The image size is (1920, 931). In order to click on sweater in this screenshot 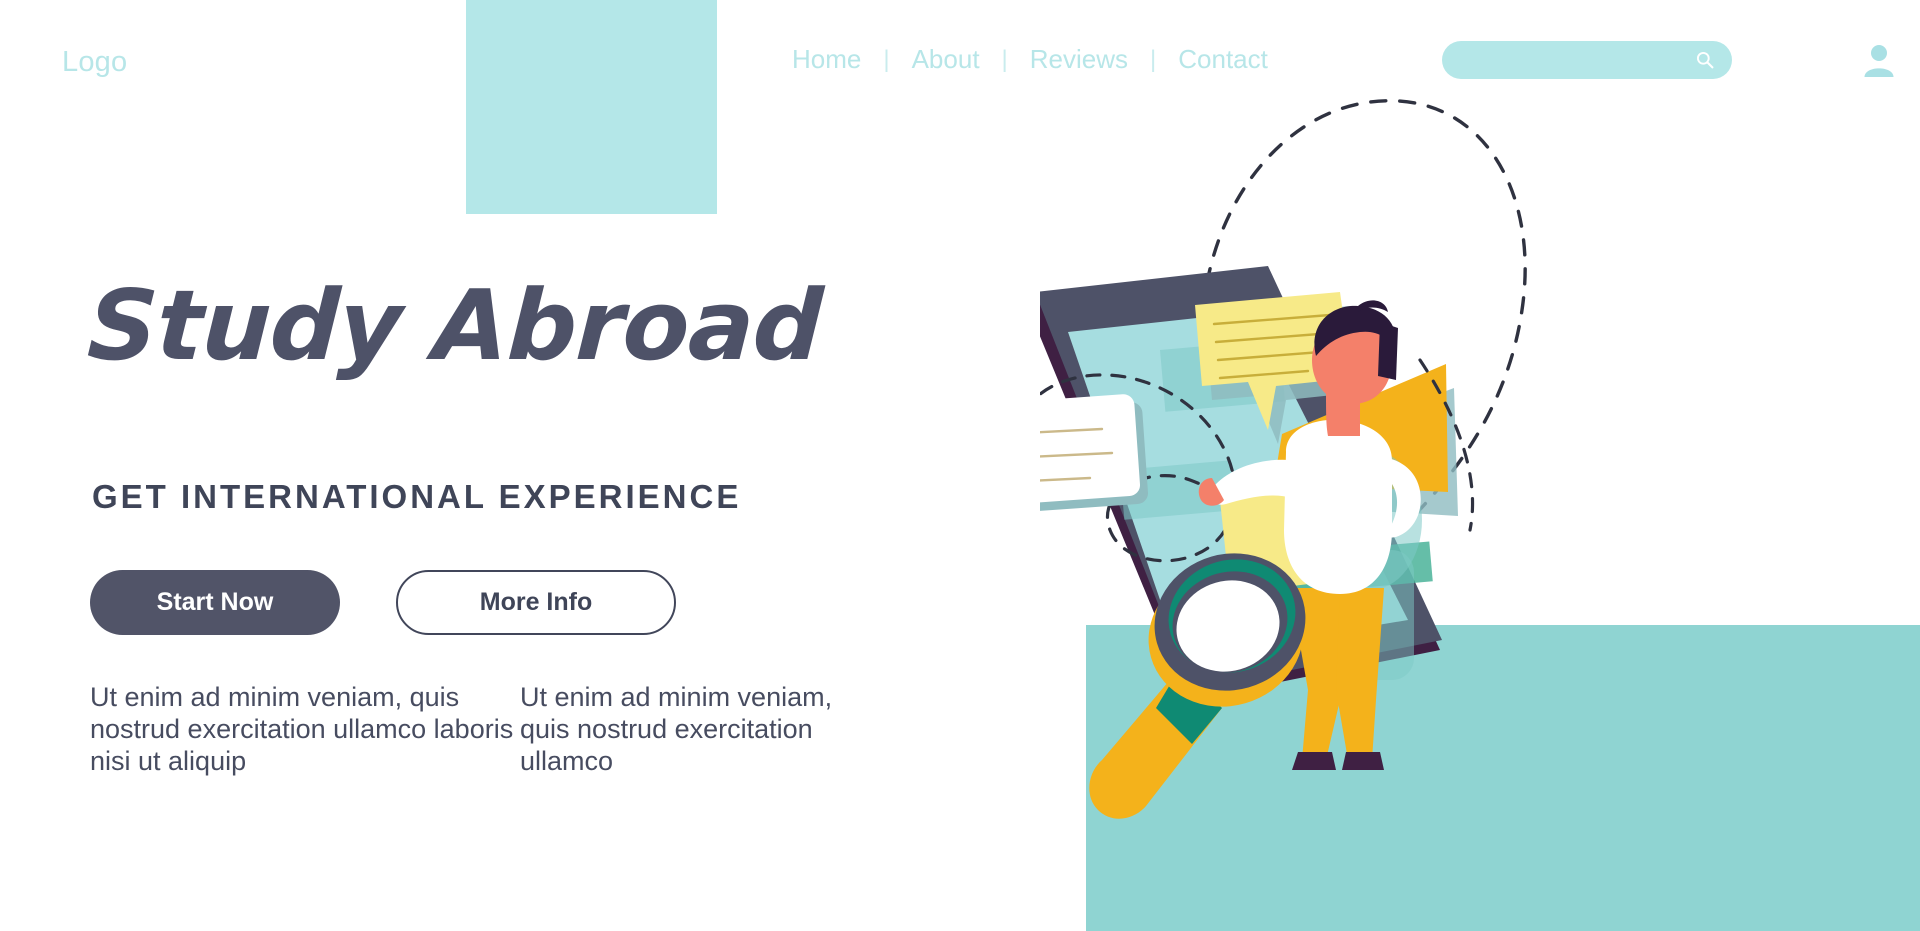, I will do `click(1338, 506)`.